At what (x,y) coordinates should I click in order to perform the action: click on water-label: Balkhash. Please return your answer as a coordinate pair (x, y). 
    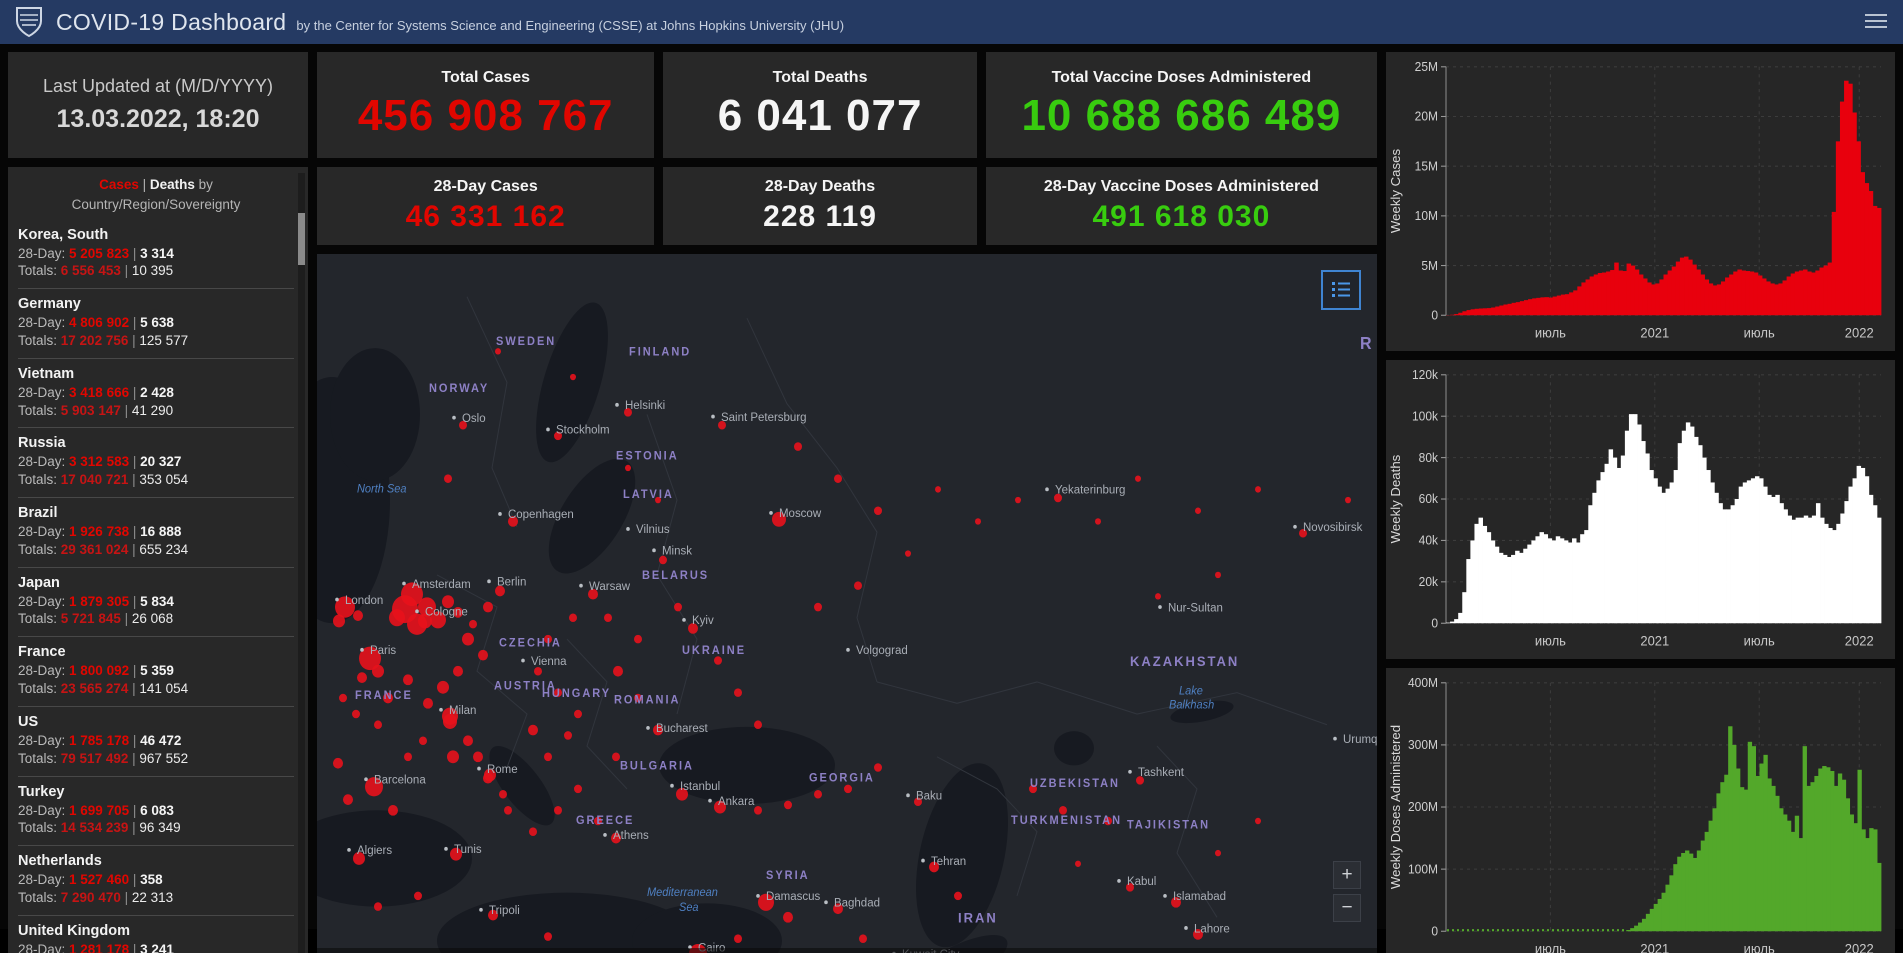
    Looking at the image, I should click on (1191, 705).